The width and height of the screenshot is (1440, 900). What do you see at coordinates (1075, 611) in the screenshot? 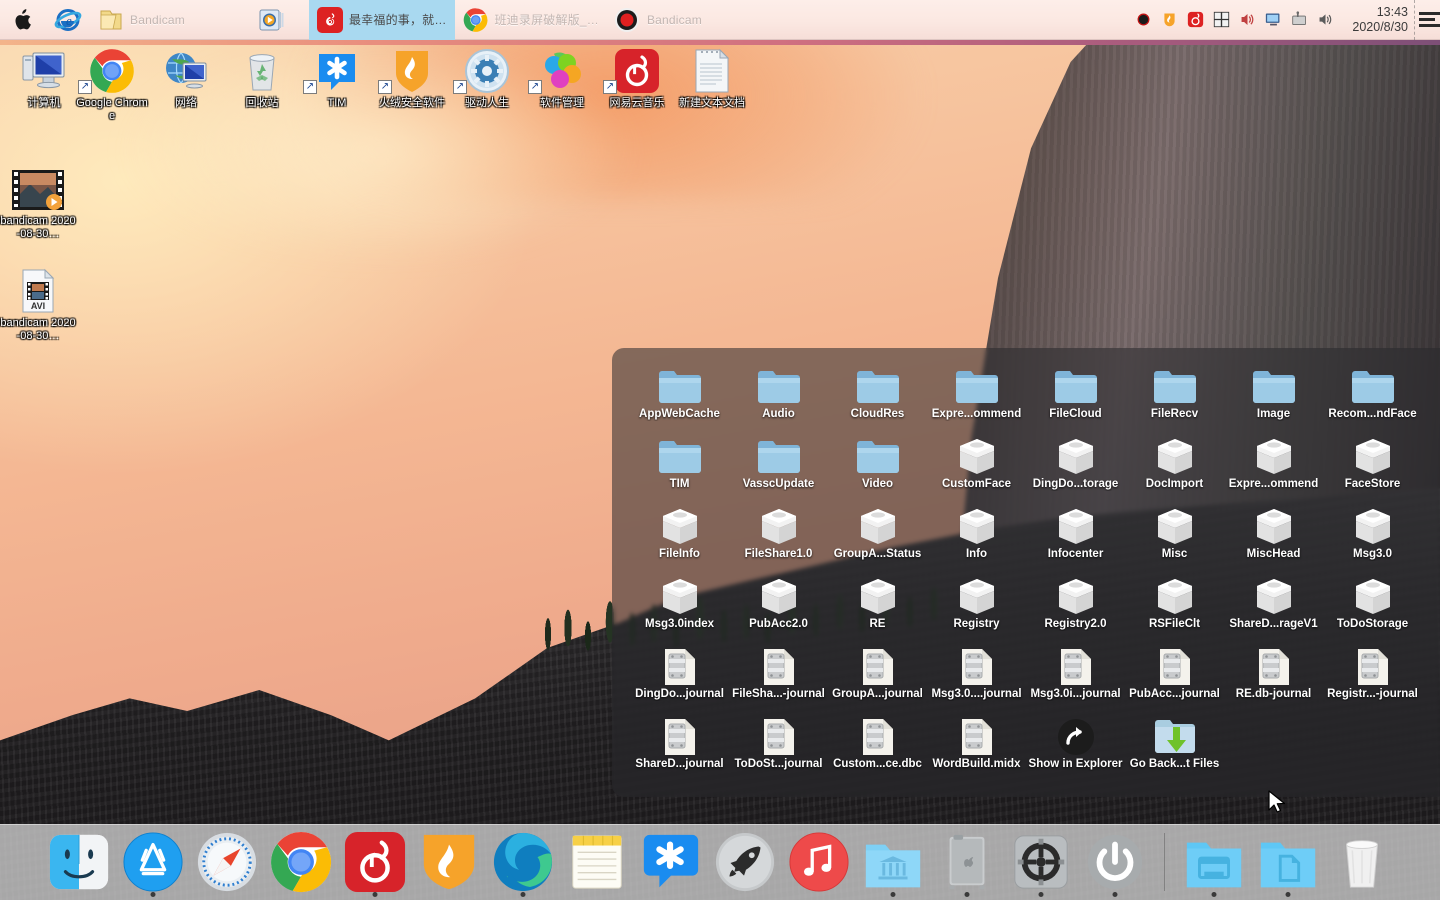
I see `file-item: Registry2.0` at bounding box center [1075, 611].